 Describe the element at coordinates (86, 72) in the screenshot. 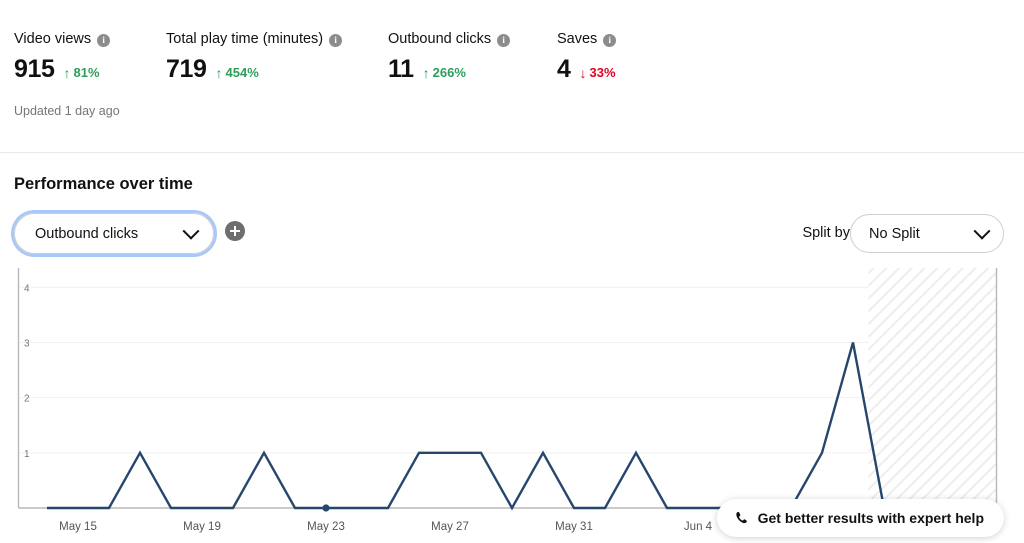

I see `metric-delta-value: 81%` at that location.